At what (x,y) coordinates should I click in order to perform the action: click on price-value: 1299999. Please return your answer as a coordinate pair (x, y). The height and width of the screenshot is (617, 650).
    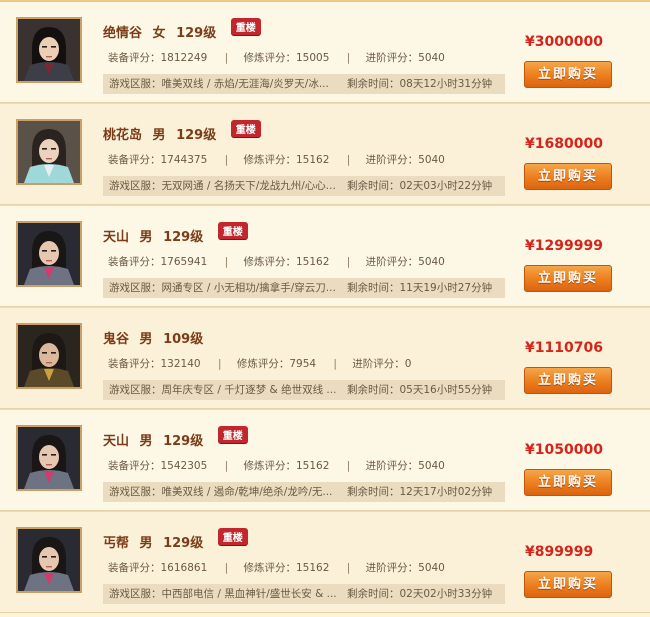
    Looking at the image, I should click on (568, 246).